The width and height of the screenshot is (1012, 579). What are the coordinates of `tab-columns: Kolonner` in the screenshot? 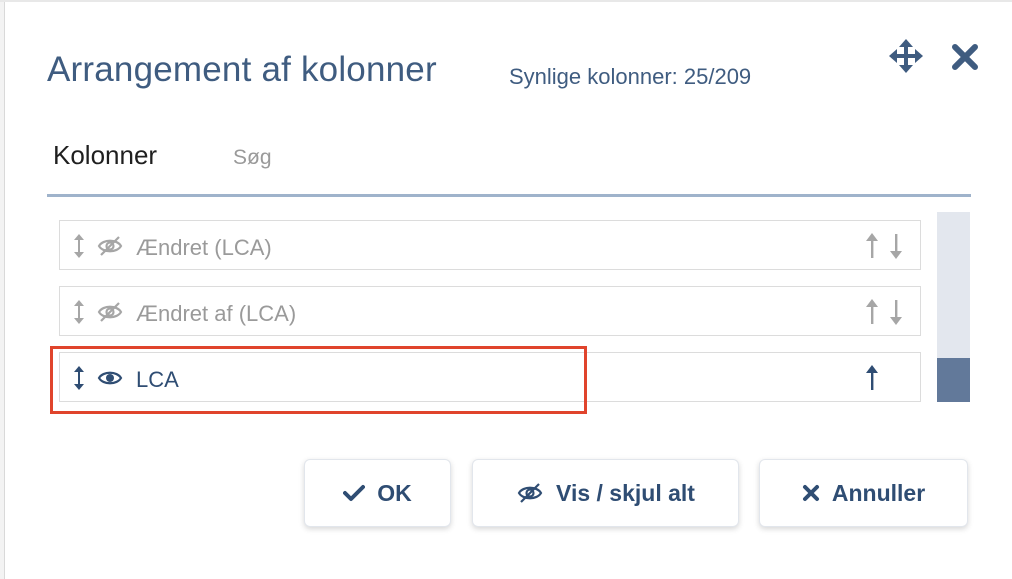 It's located at (105, 155).